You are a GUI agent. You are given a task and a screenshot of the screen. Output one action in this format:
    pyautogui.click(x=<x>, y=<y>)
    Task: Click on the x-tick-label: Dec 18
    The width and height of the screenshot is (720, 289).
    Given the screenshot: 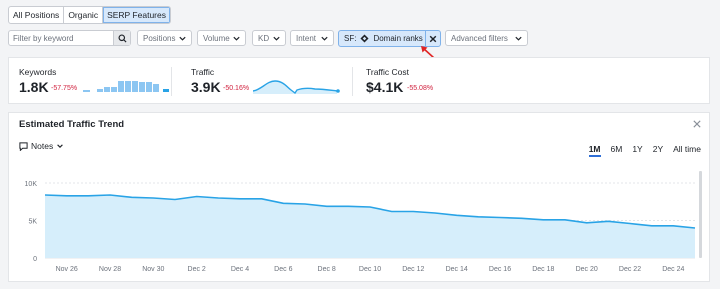 What is the action you would take?
    pyautogui.click(x=543, y=269)
    